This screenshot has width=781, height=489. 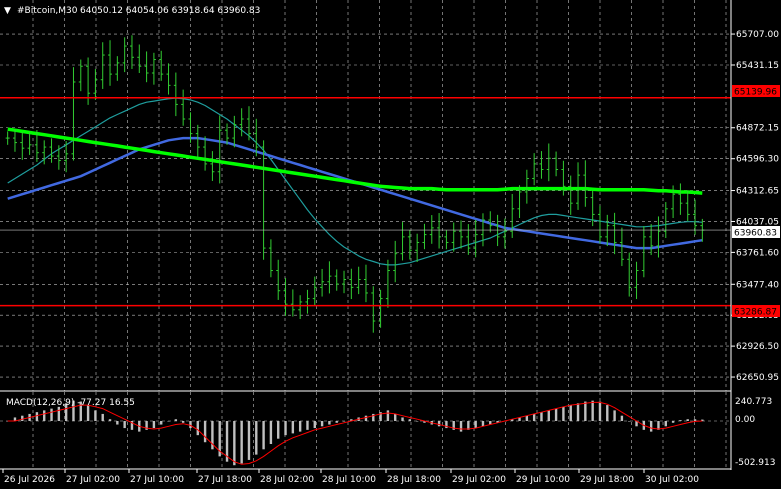 I want to click on price-tick-label: 64872.15, so click(x=757, y=129).